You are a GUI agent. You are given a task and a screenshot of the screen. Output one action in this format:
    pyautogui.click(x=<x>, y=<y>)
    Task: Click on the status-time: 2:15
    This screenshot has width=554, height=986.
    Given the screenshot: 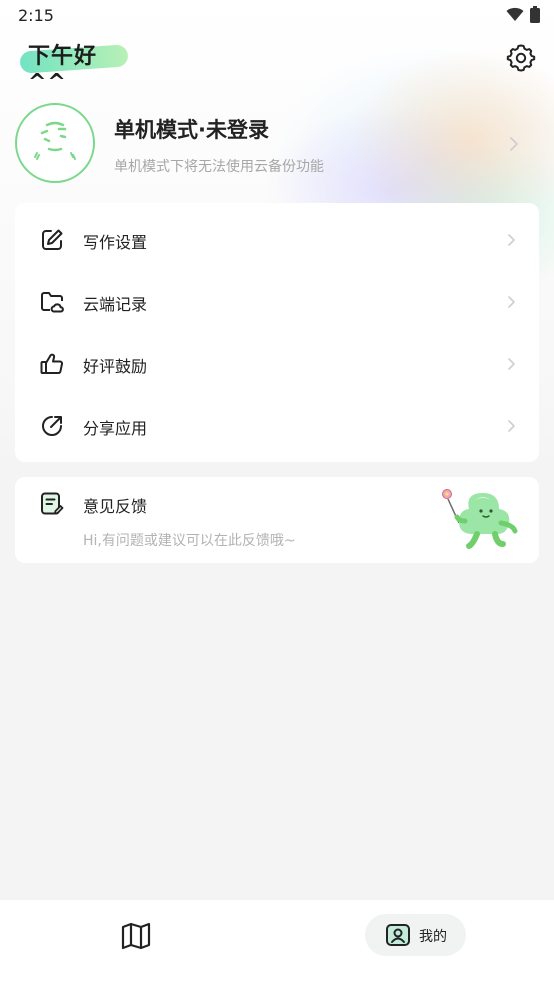 What is the action you would take?
    pyautogui.click(x=36, y=15)
    